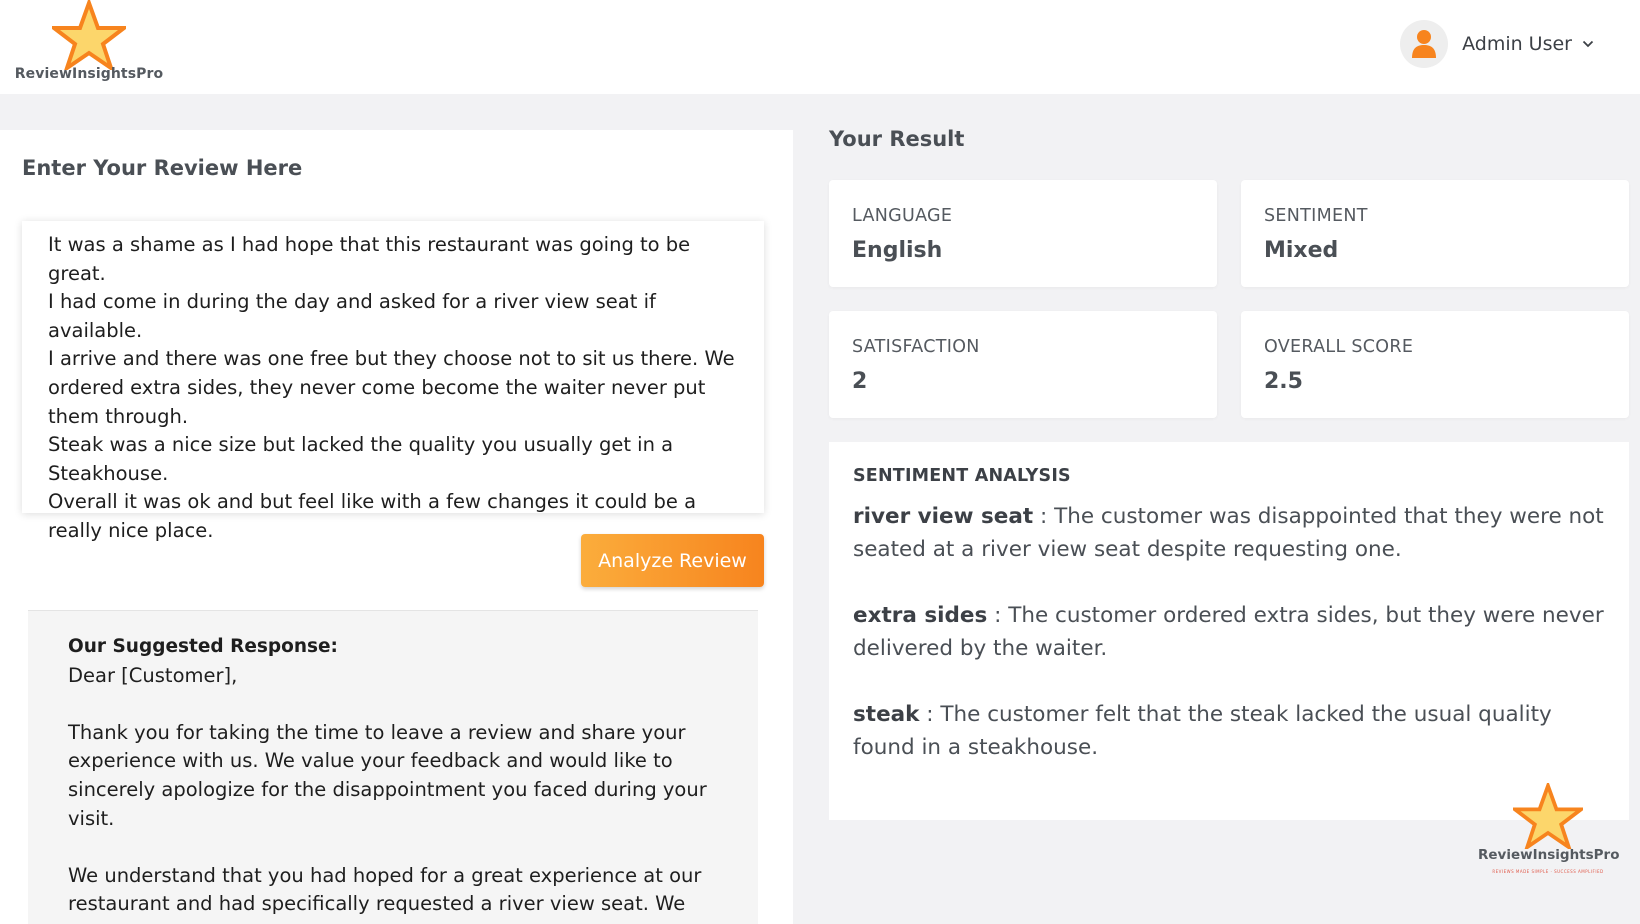 The height and width of the screenshot is (924, 1640). Describe the element at coordinates (920, 615) in the screenshot. I see `analysis-term: extra sides` at that location.